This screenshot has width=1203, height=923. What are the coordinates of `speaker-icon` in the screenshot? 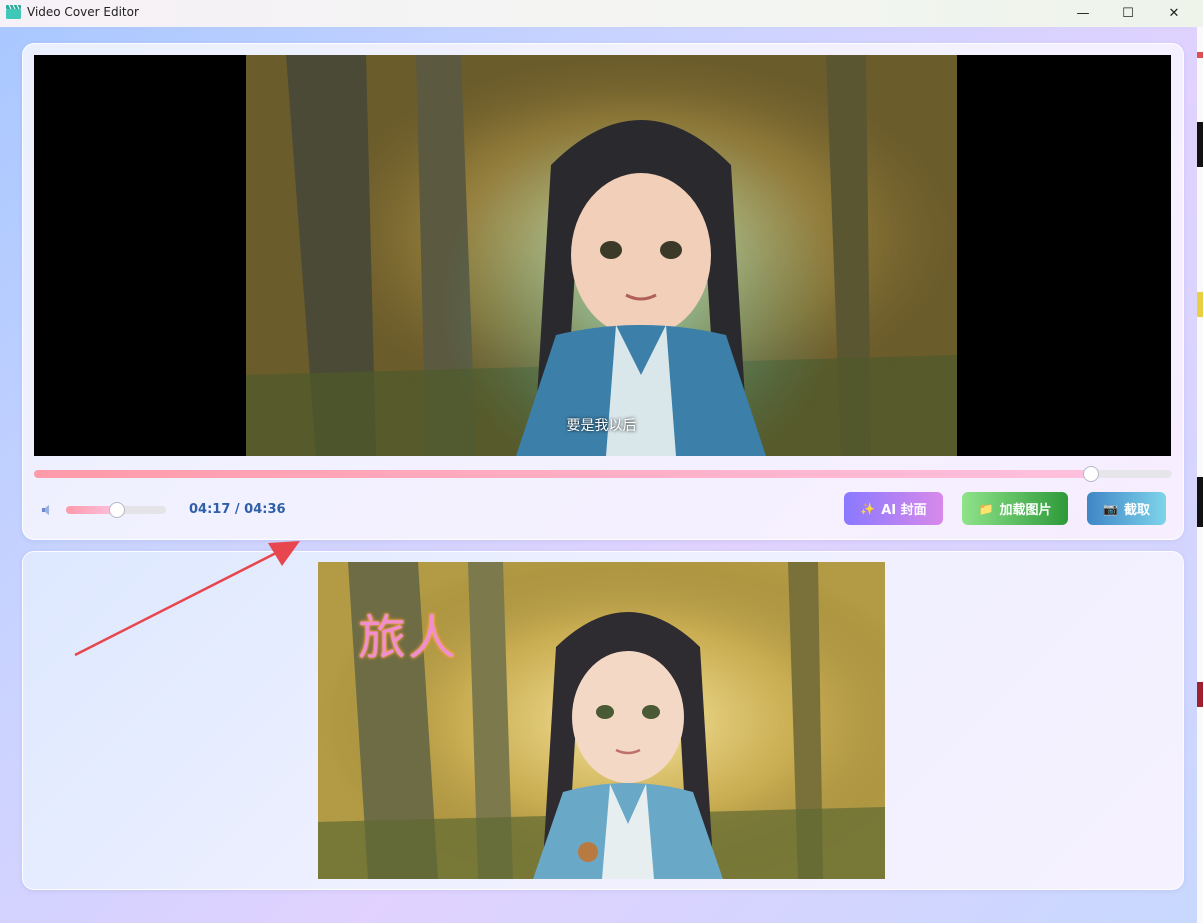 It's located at (47, 510).